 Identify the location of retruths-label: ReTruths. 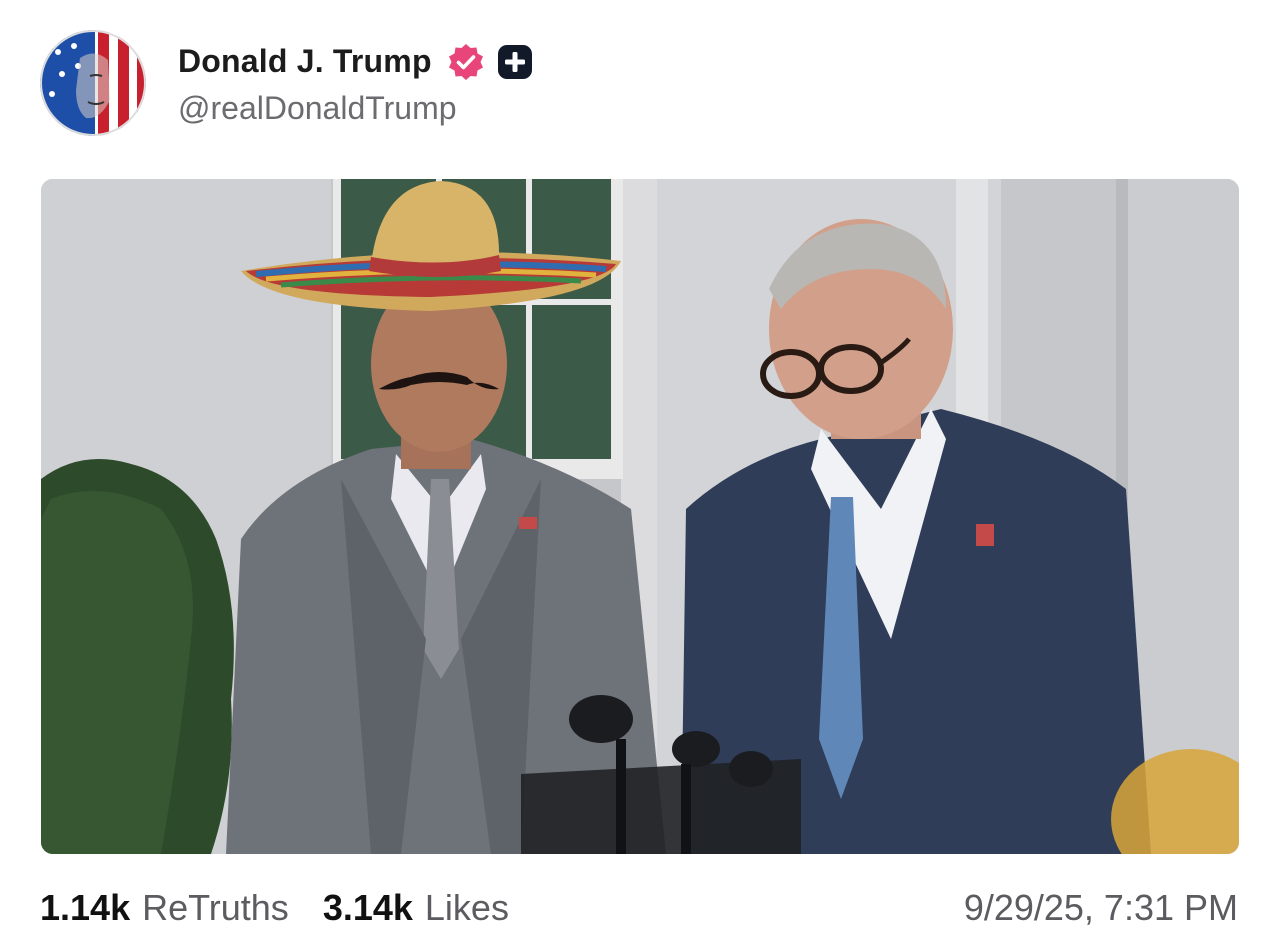
(215, 907).